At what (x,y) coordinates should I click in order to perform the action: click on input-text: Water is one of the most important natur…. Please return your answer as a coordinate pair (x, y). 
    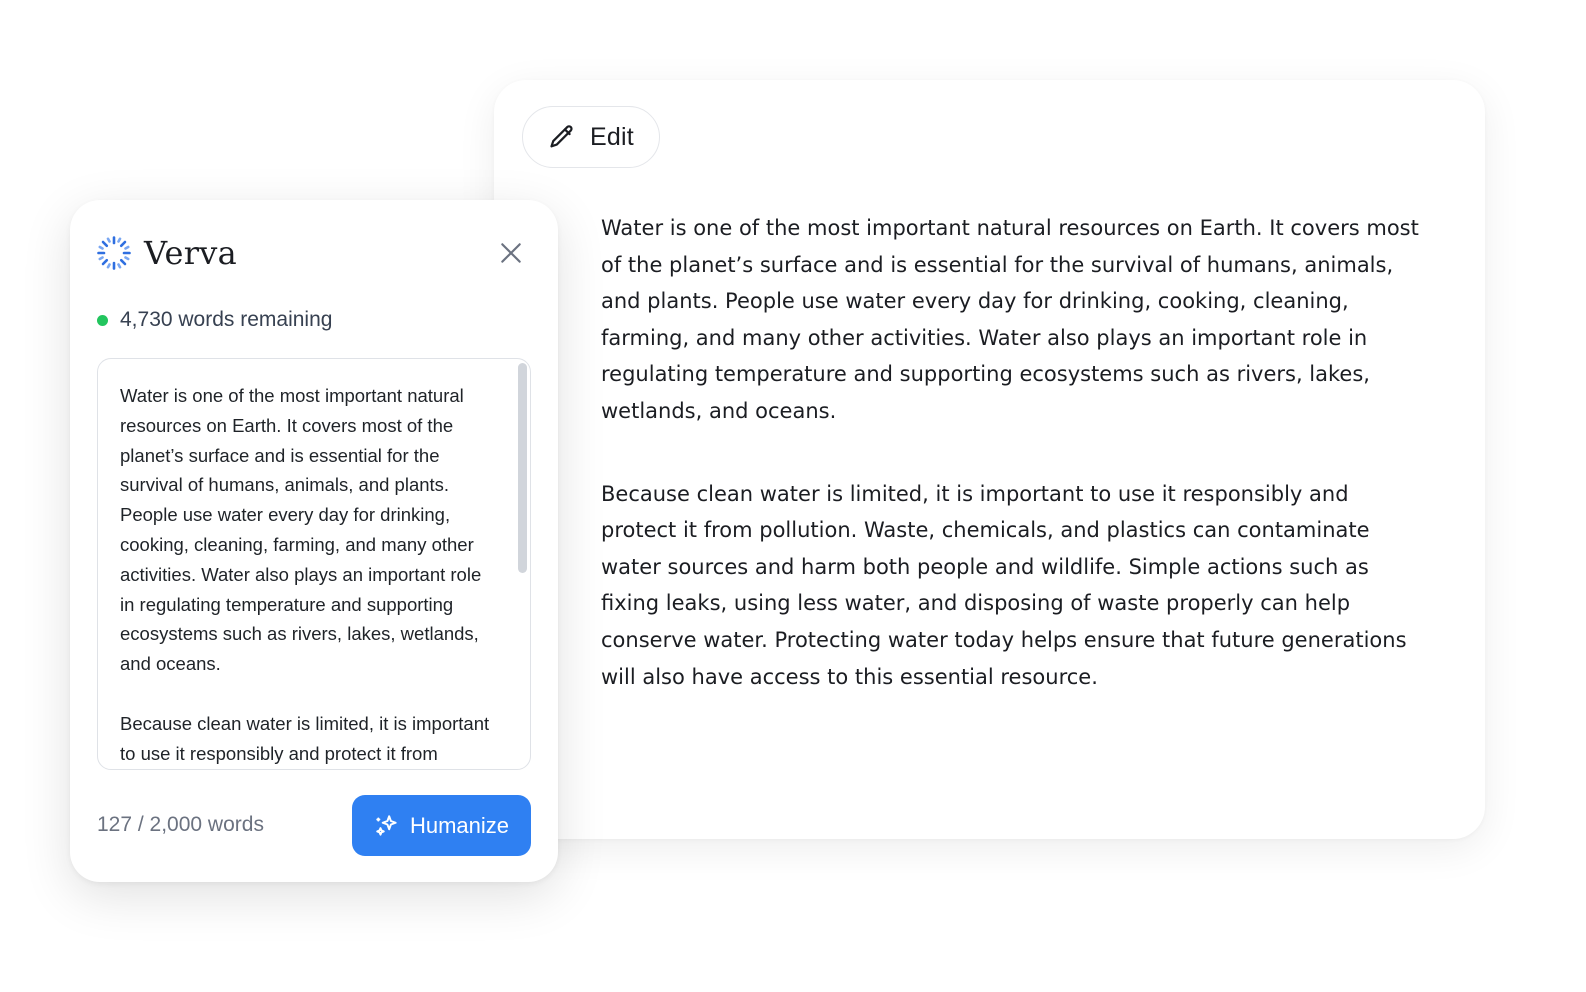
    Looking at the image, I should click on (307, 575).